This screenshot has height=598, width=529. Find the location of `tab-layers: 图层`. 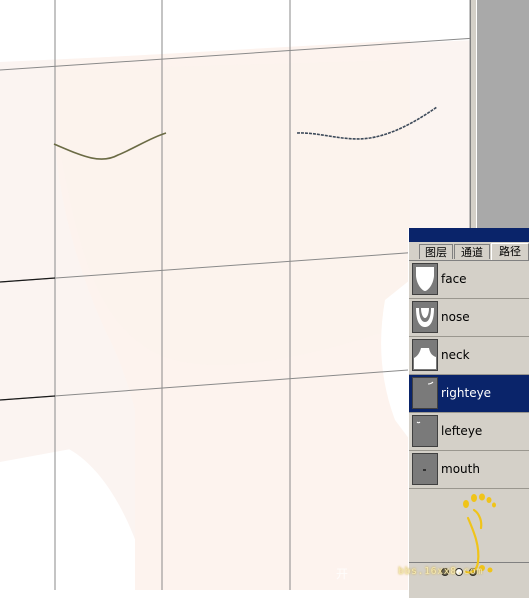

tab-layers: 图层 is located at coordinates (436, 251).